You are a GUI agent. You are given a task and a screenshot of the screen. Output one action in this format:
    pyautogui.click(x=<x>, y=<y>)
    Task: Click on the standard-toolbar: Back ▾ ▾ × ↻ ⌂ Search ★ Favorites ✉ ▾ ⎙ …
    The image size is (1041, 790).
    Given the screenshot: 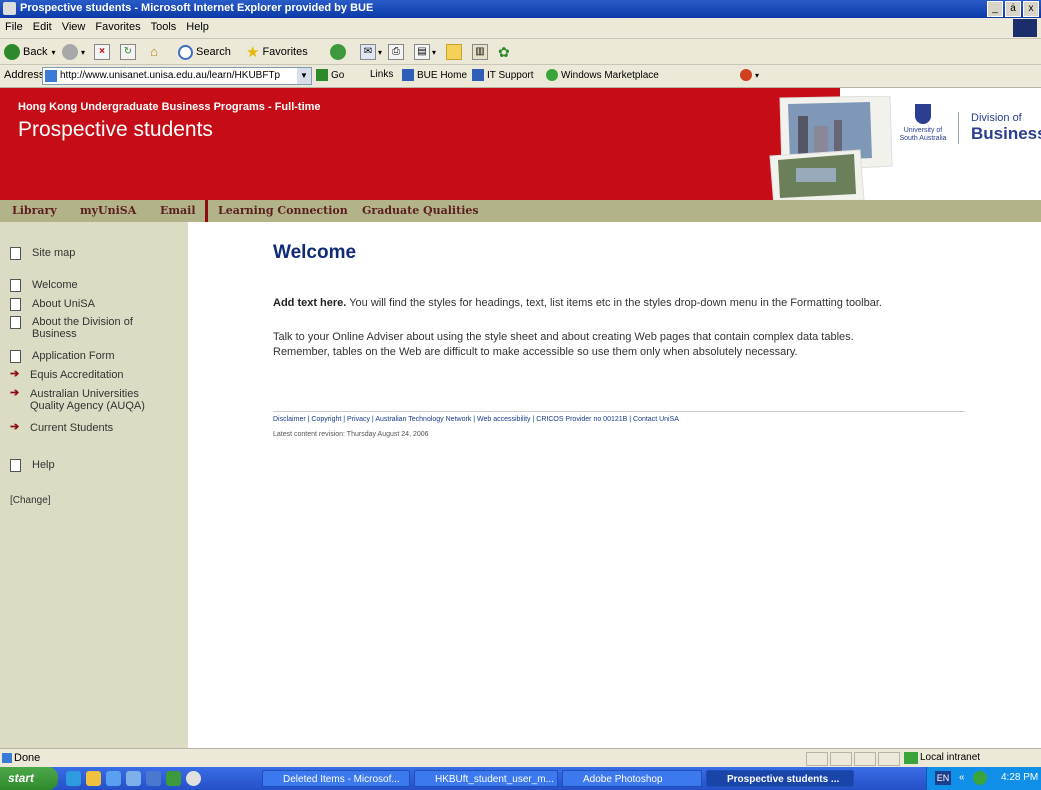 What is the action you would take?
    pyautogui.click(x=520, y=52)
    